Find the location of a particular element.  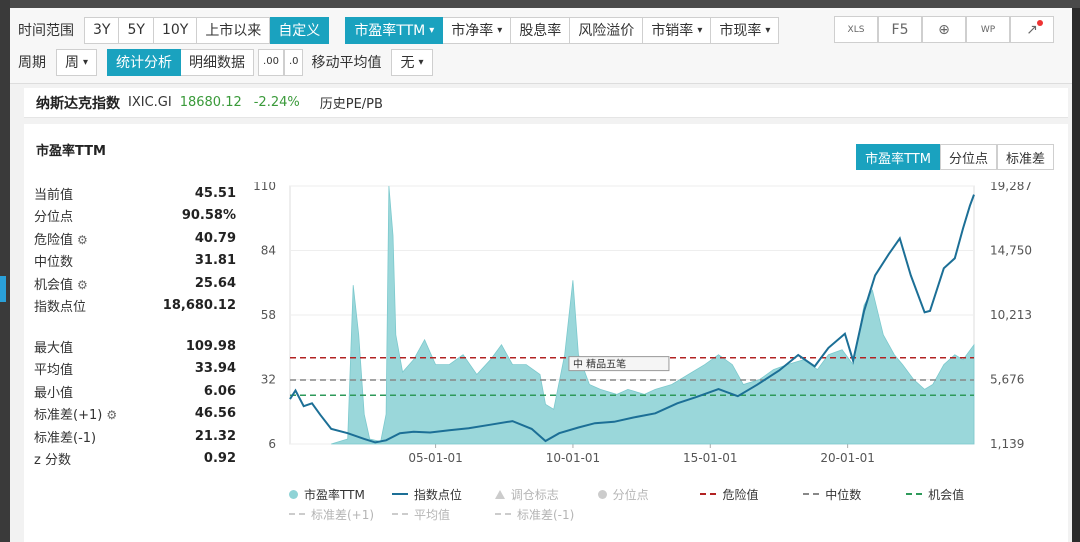

metric-label: 股息率 is located at coordinates (540, 31).